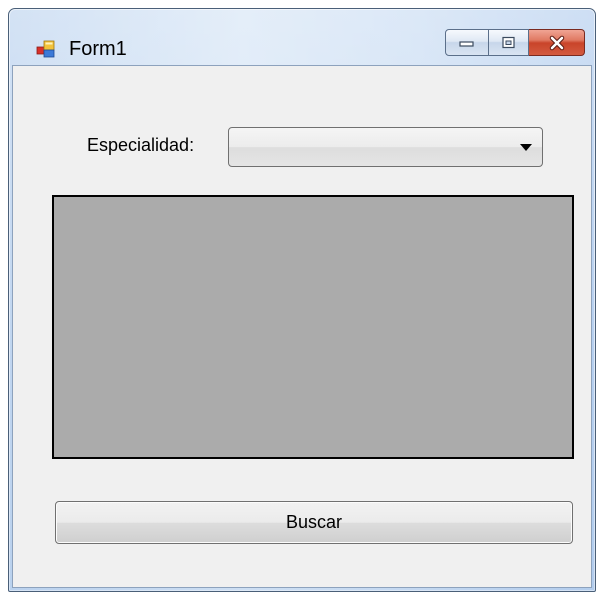  What do you see at coordinates (314, 522) in the screenshot?
I see `buscar-button: Buscar` at bounding box center [314, 522].